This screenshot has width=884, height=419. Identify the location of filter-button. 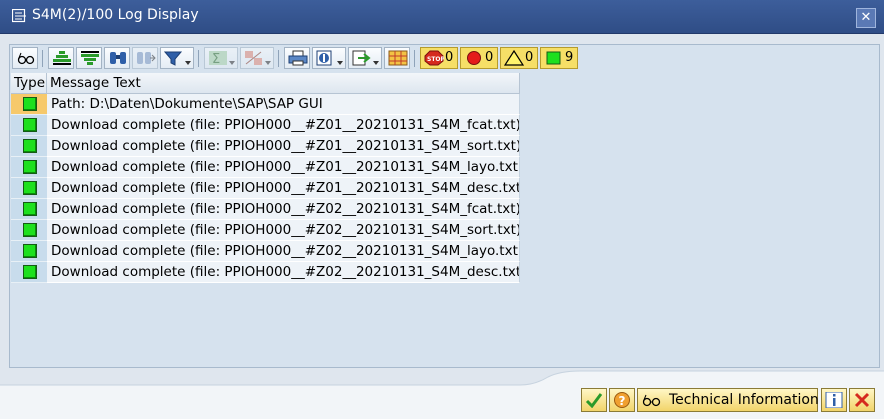
(177, 58).